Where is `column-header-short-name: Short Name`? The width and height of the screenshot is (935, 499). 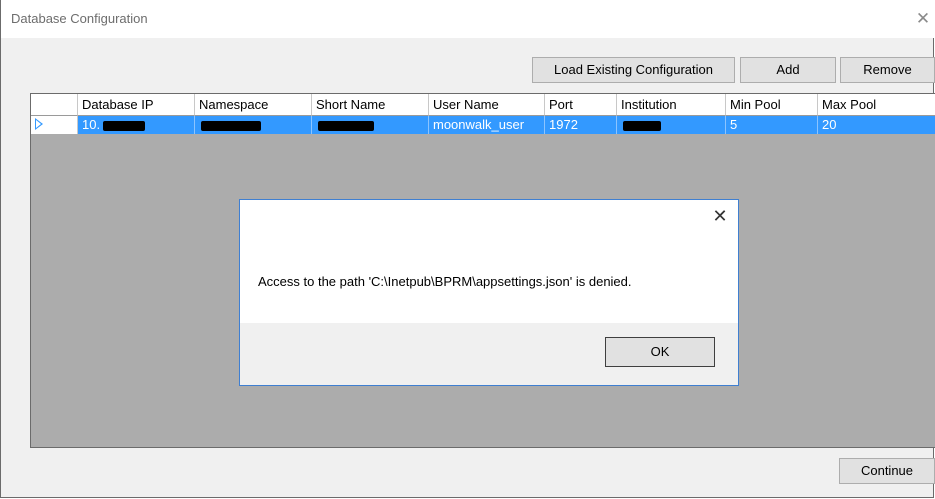 column-header-short-name: Short Name is located at coordinates (370, 105).